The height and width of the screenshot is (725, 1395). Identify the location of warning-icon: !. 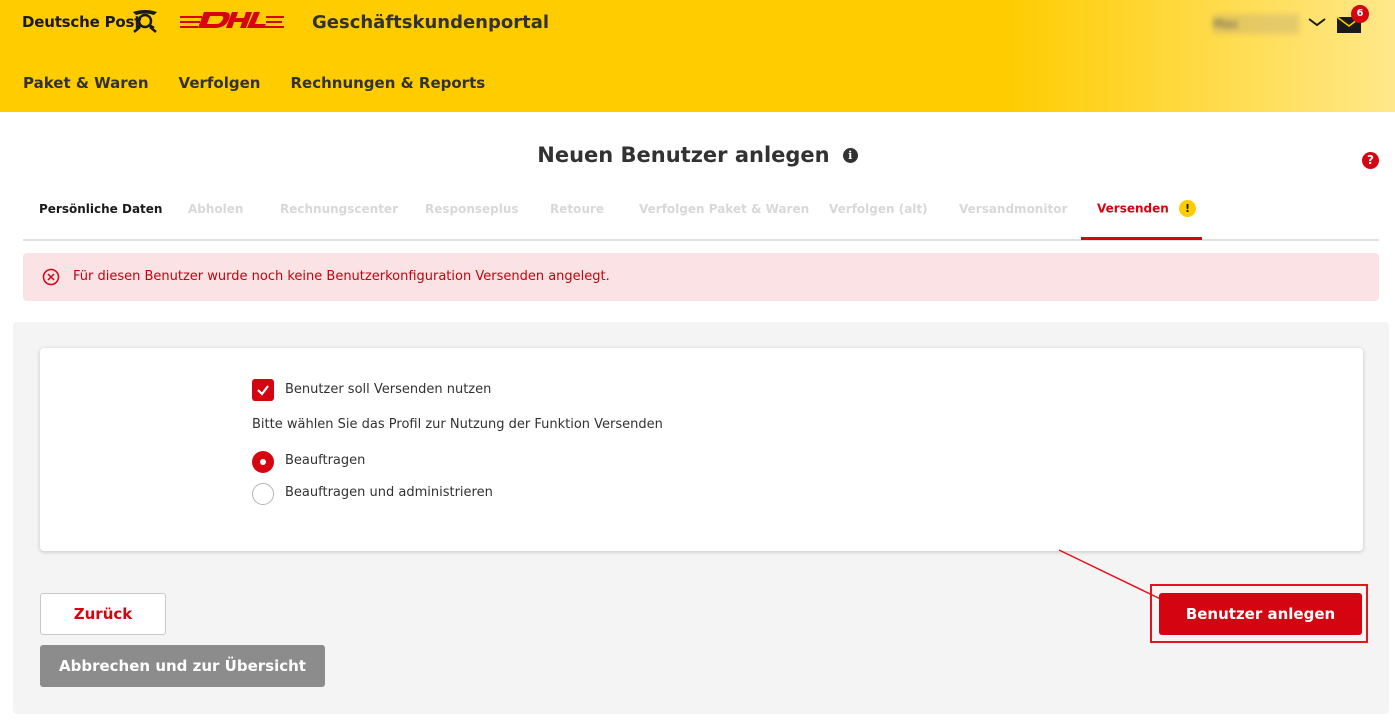
(1187, 208).